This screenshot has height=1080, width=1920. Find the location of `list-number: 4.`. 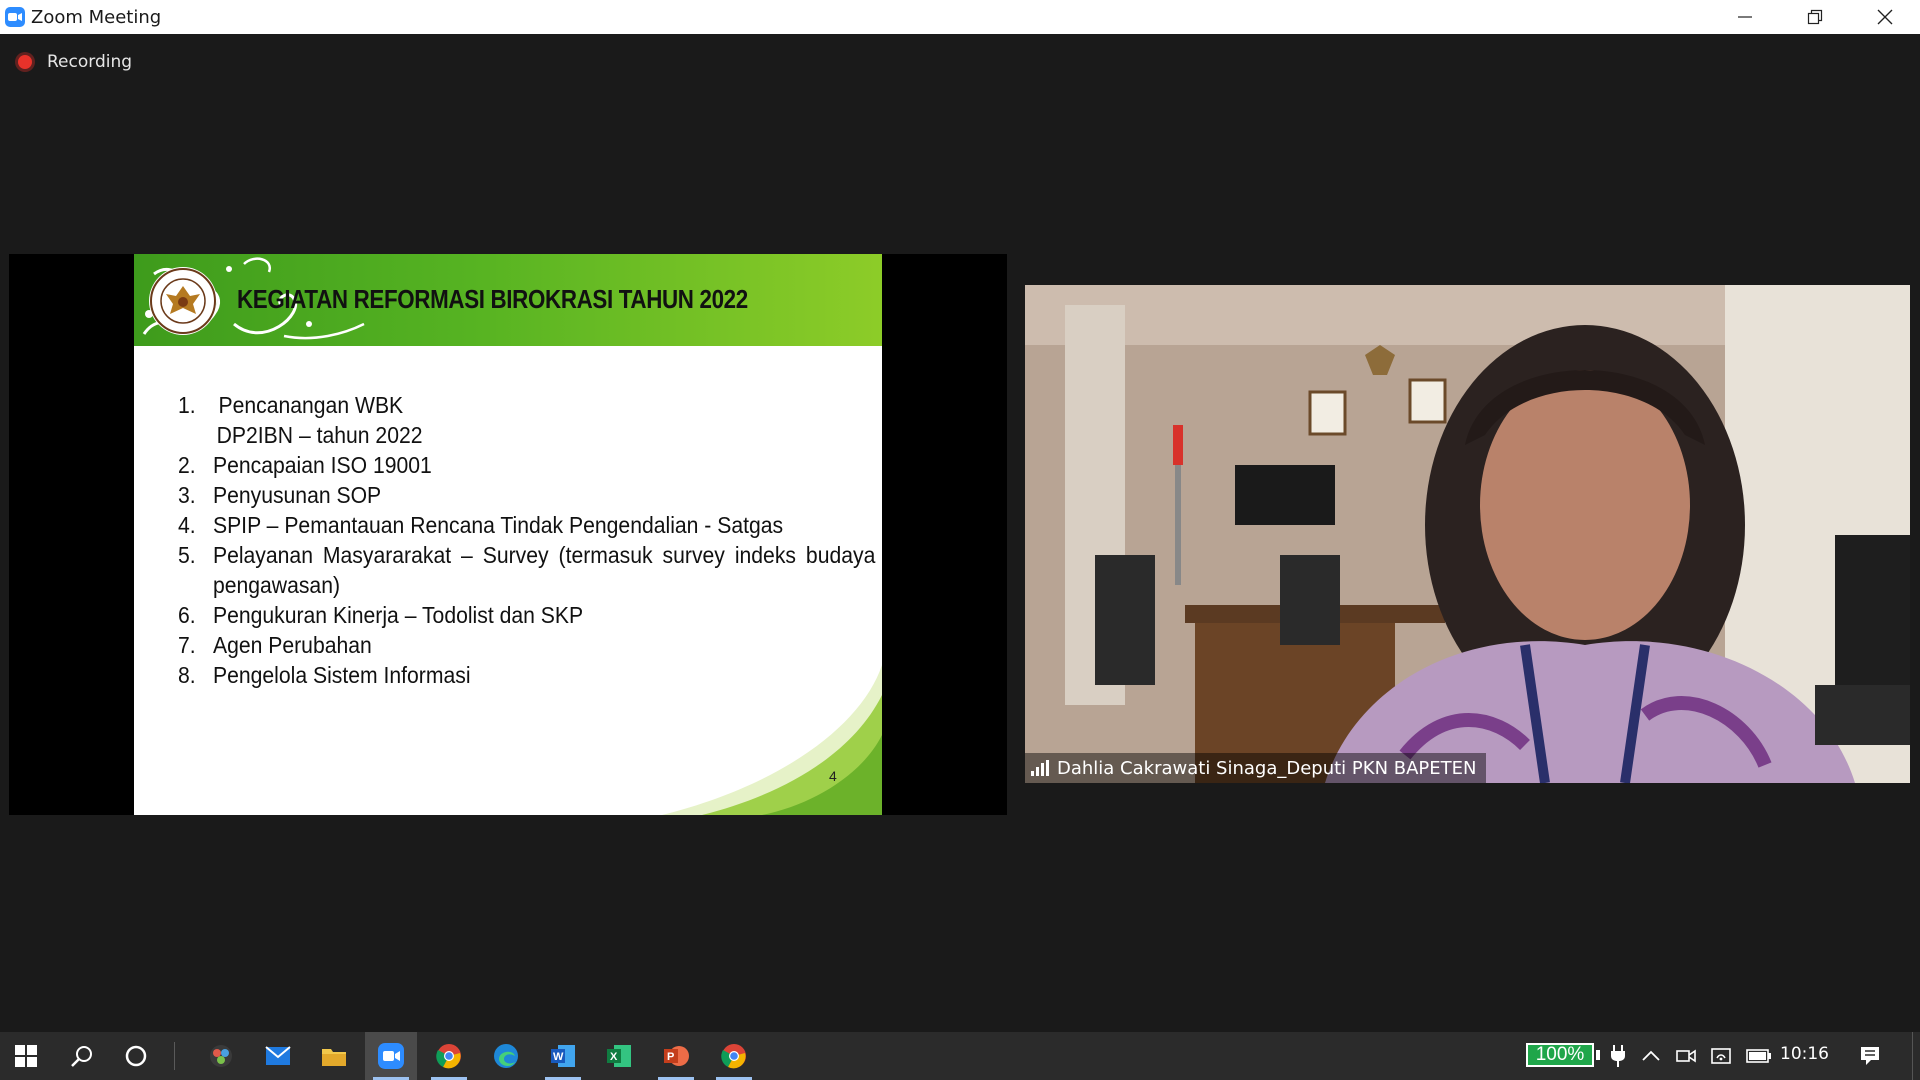

list-number: 4. is located at coordinates (187, 525).